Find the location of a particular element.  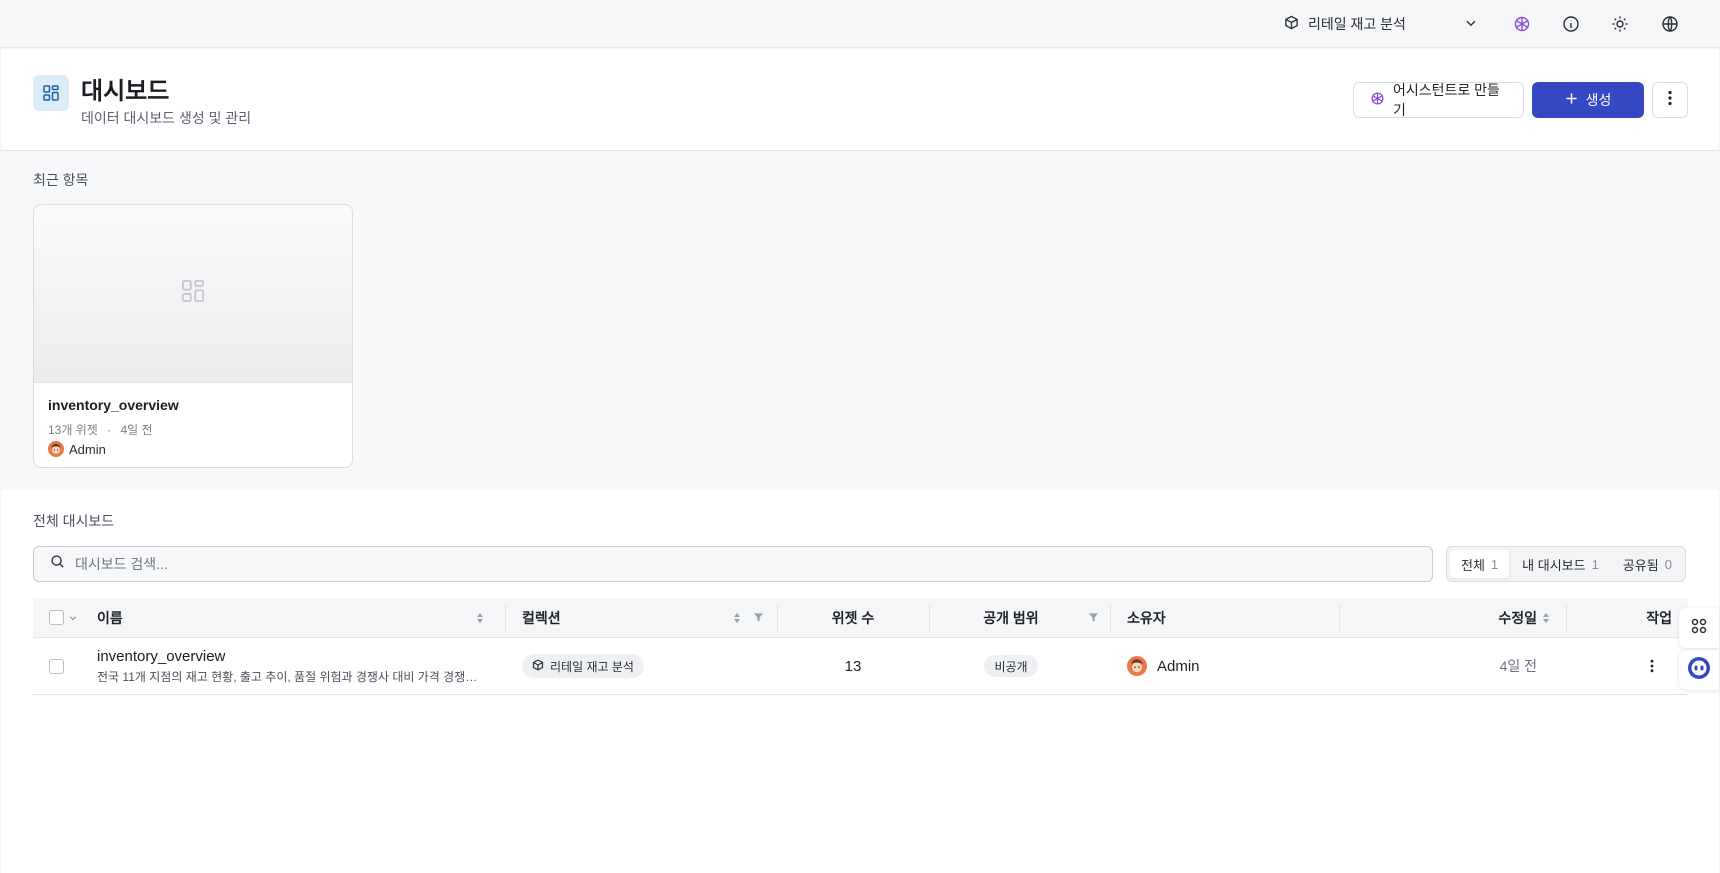

dashboard-filter-tabs: 전체 1 내 대시보드 1 공유됨 0 is located at coordinates (1566, 564).